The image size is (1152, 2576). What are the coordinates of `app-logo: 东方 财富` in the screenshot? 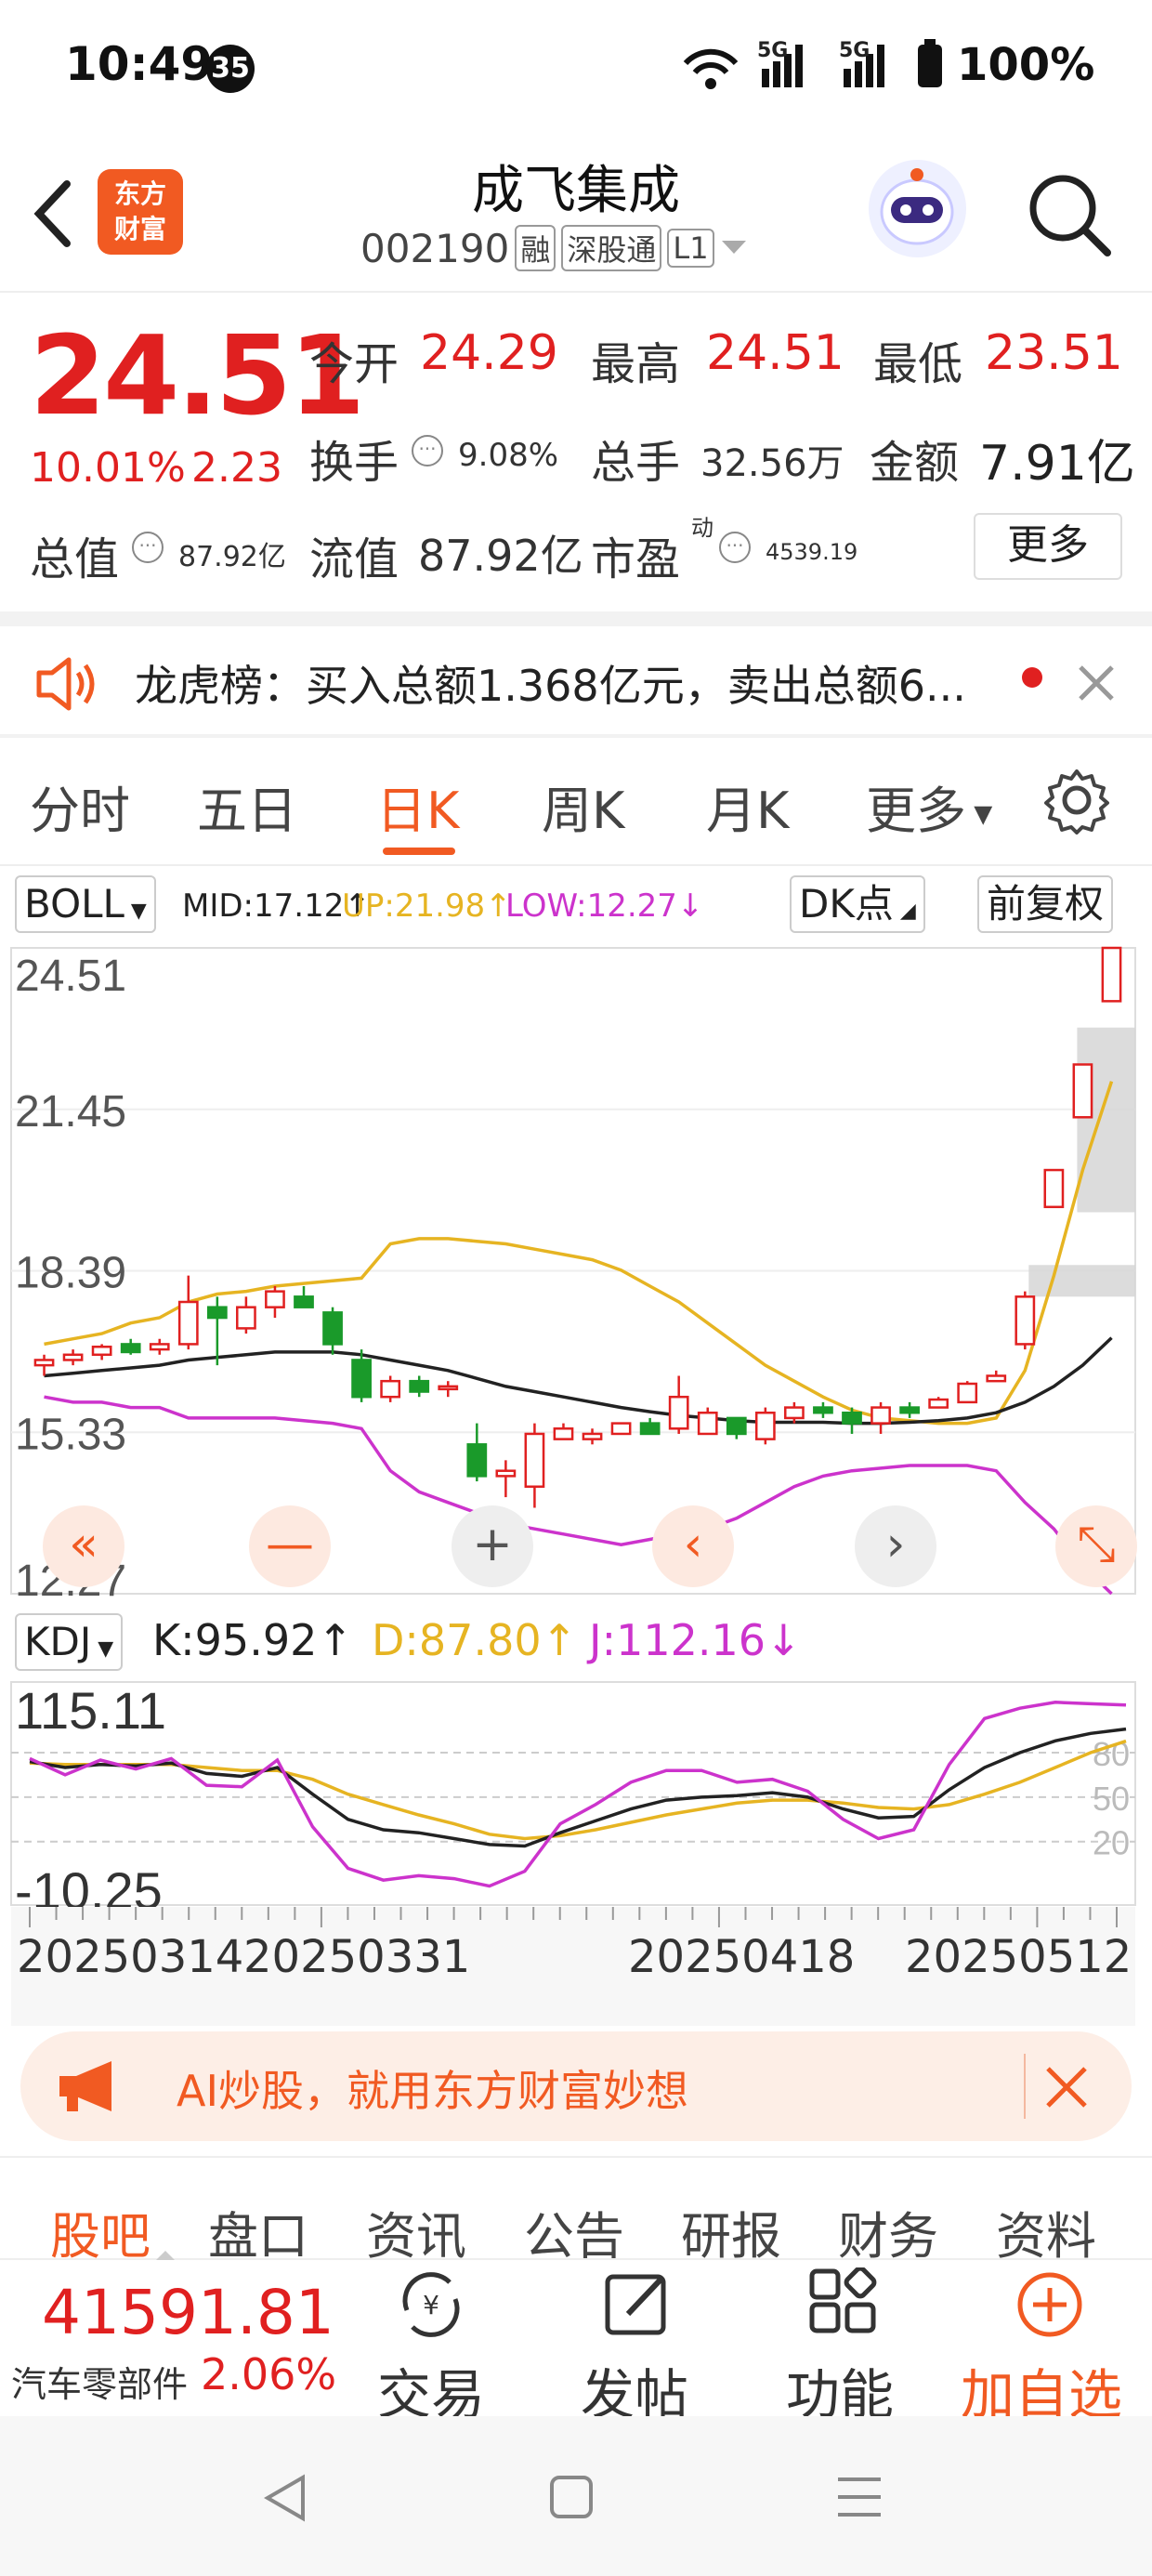 It's located at (140, 212).